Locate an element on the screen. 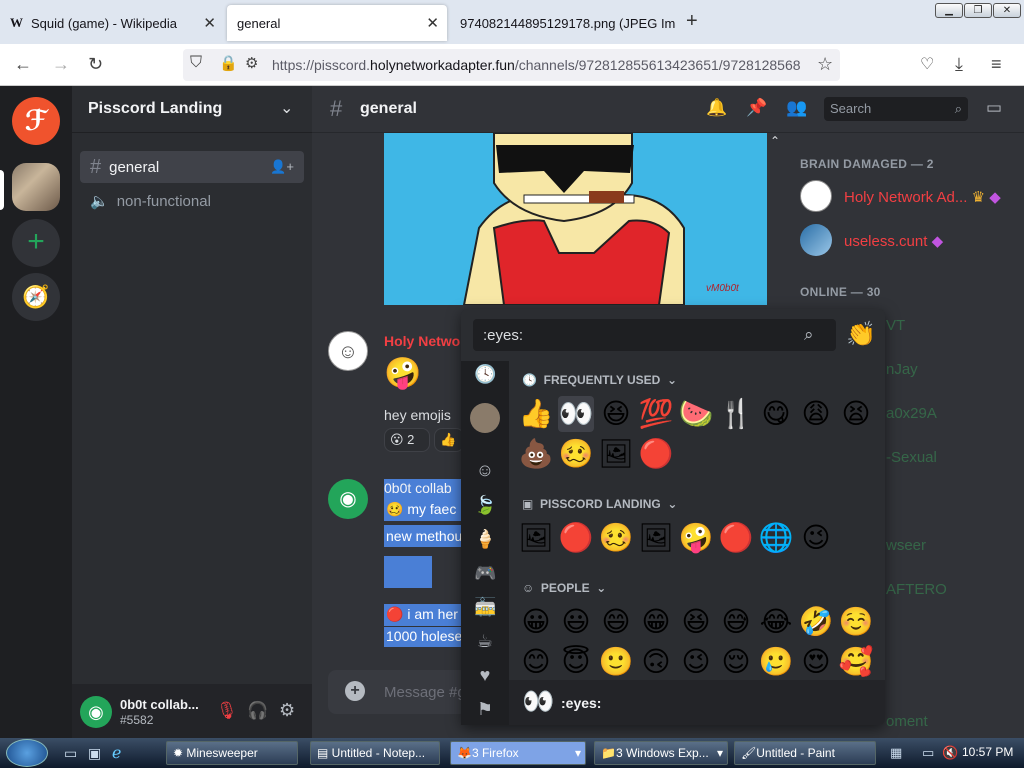 The width and height of the screenshot is (1024, 768). home-icon: ℱ is located at coordinates (36, 121).